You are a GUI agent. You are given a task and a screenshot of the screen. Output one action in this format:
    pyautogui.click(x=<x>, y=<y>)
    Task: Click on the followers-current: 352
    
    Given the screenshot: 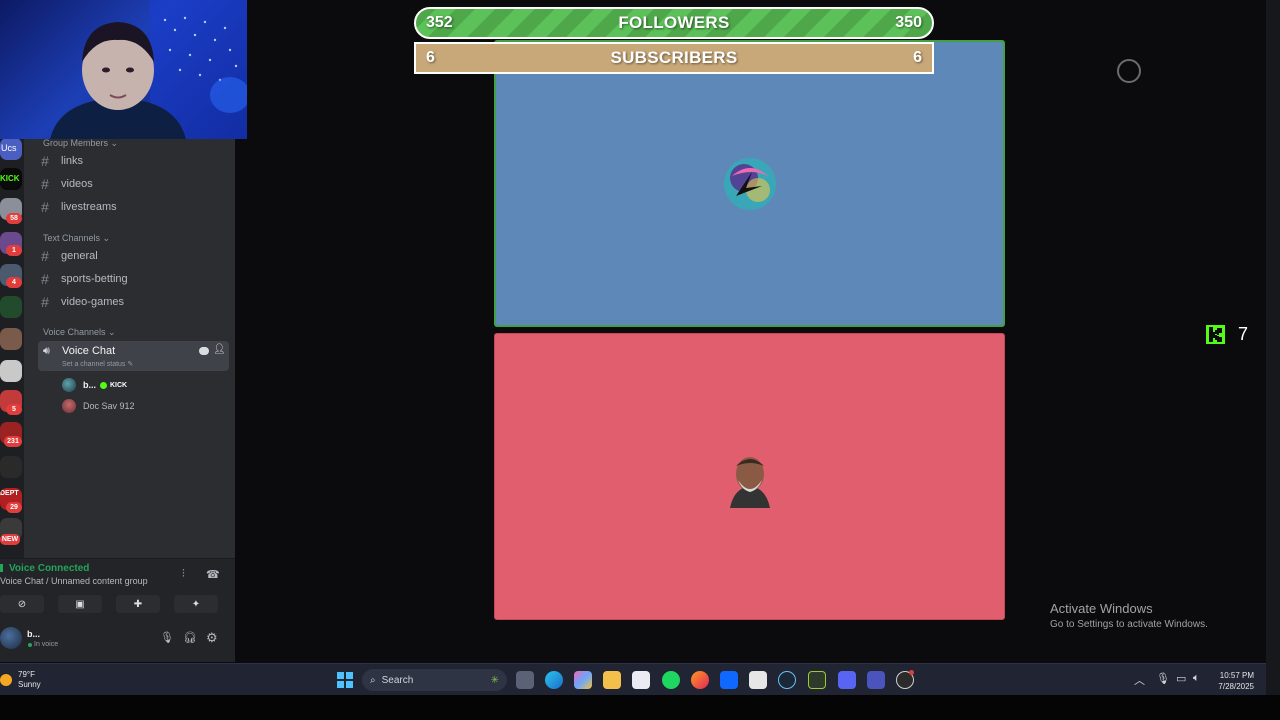 What is the action you would take?
    pyautogui.click(x=439, y=22)
    